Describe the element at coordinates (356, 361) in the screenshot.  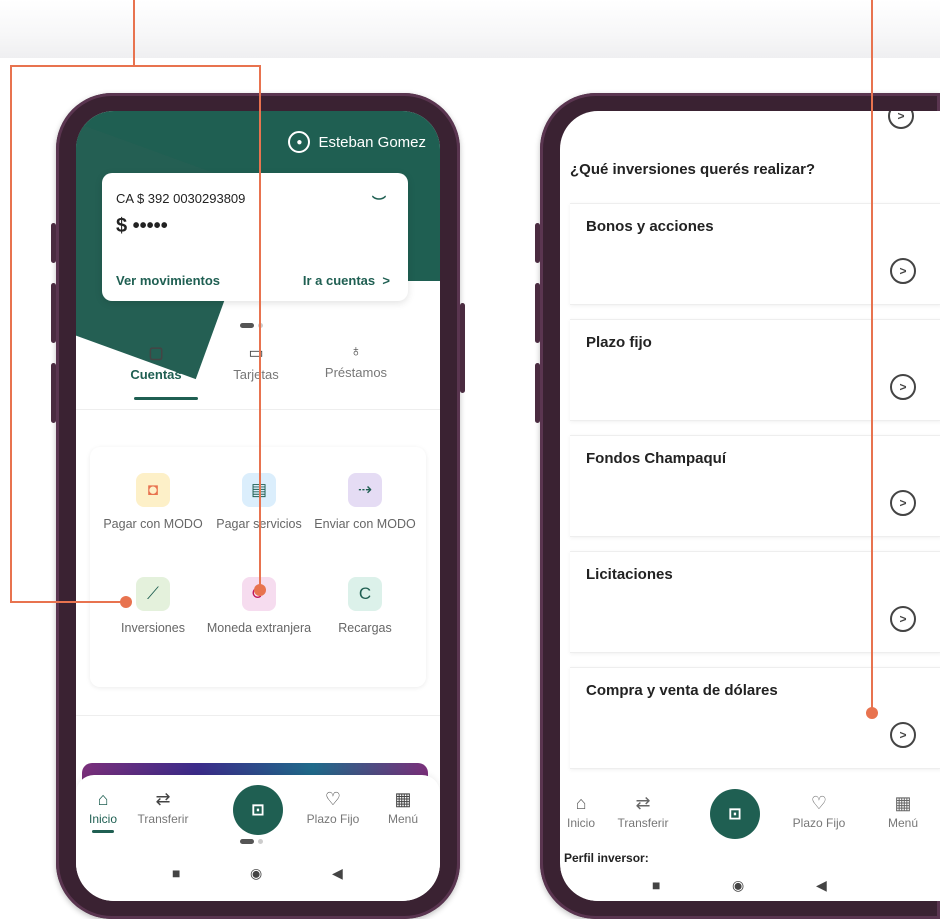
I see `tab-prestamos: ♁ Préstamos` at that location.